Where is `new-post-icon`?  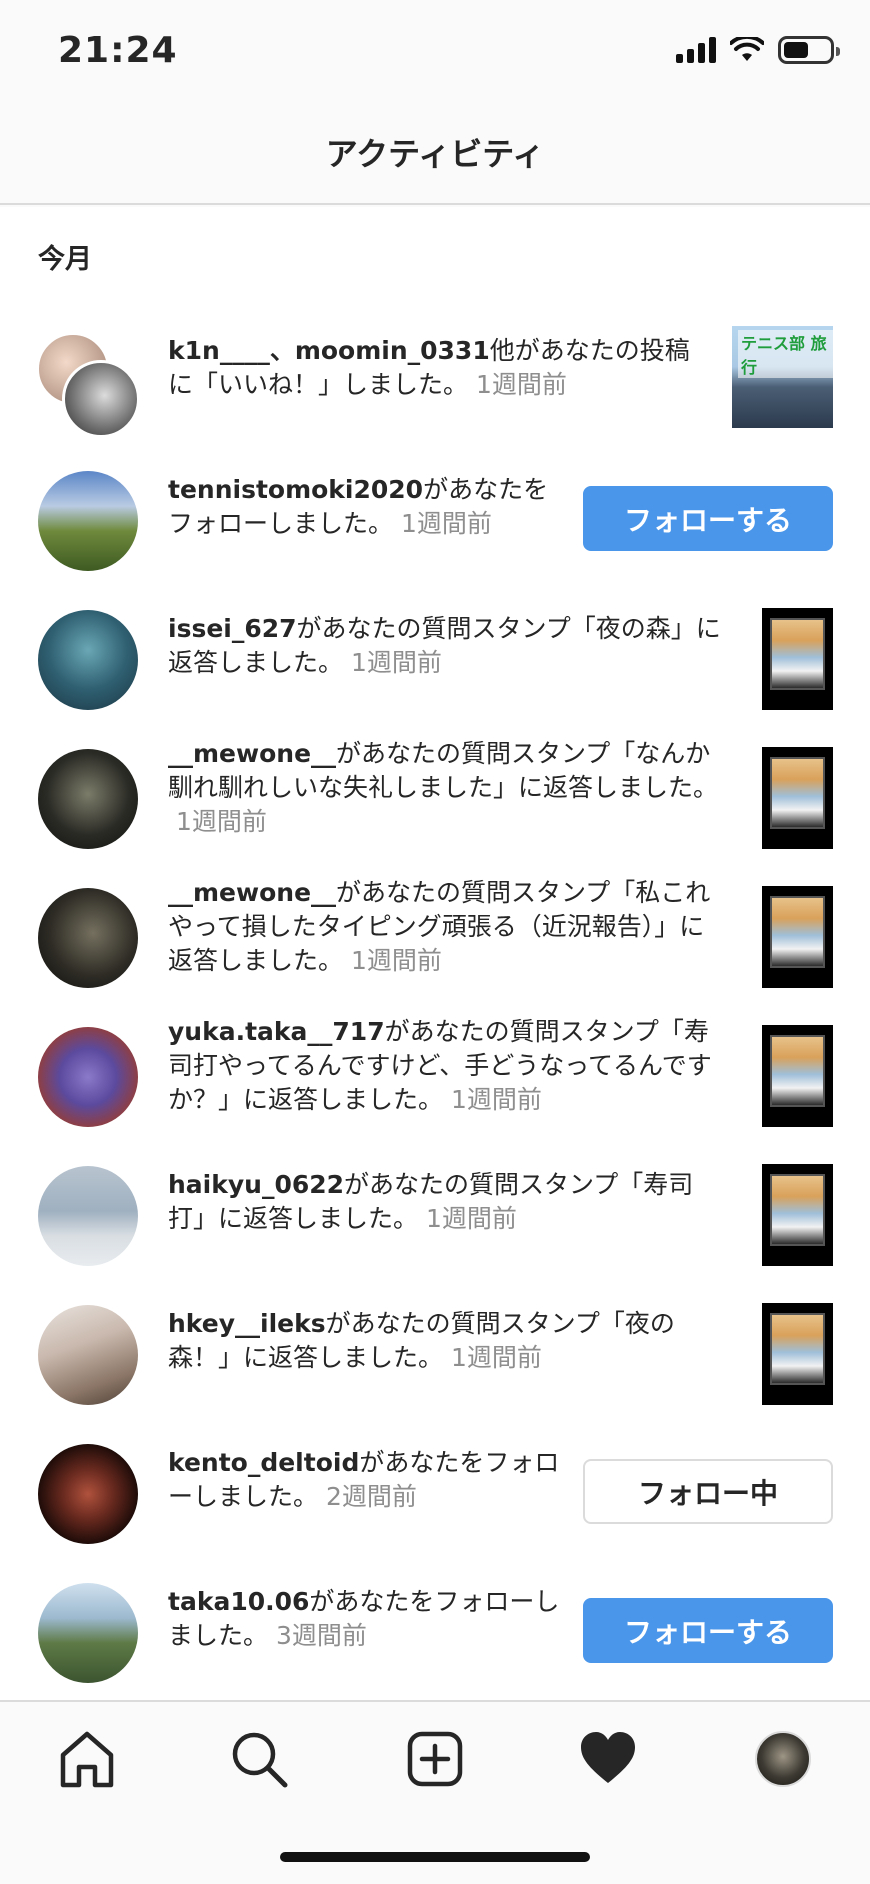 new-post-icon is located at coordinates (435, 1759).